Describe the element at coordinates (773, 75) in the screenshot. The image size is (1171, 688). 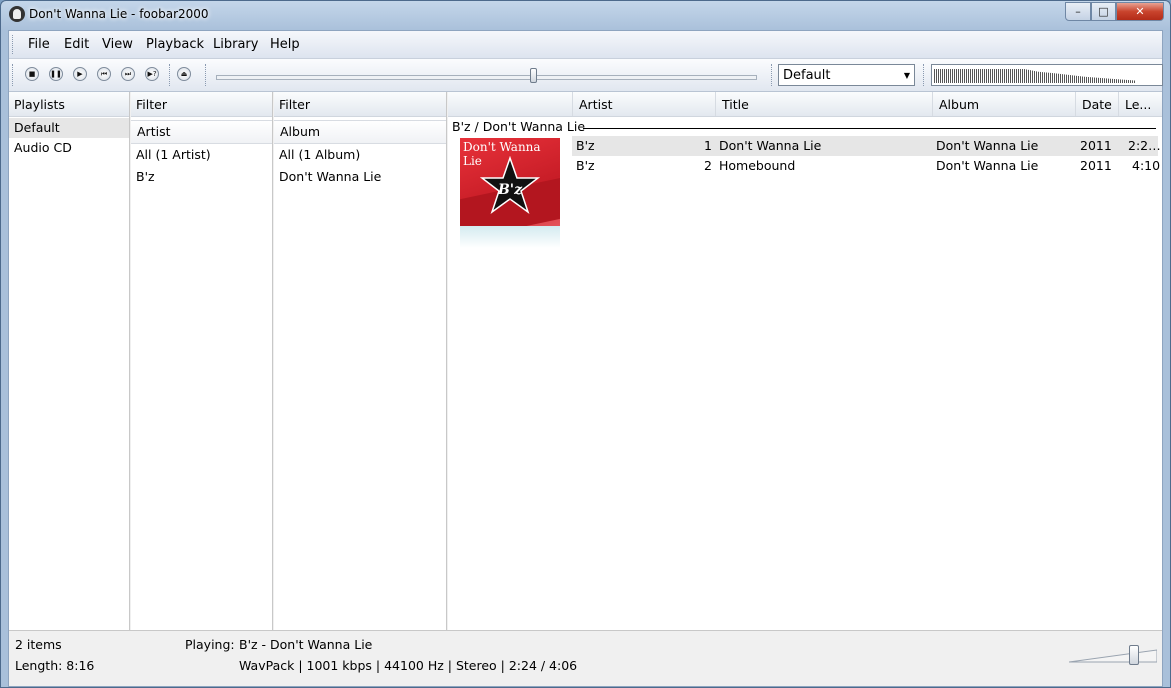
I see `combo-grip` at that location.